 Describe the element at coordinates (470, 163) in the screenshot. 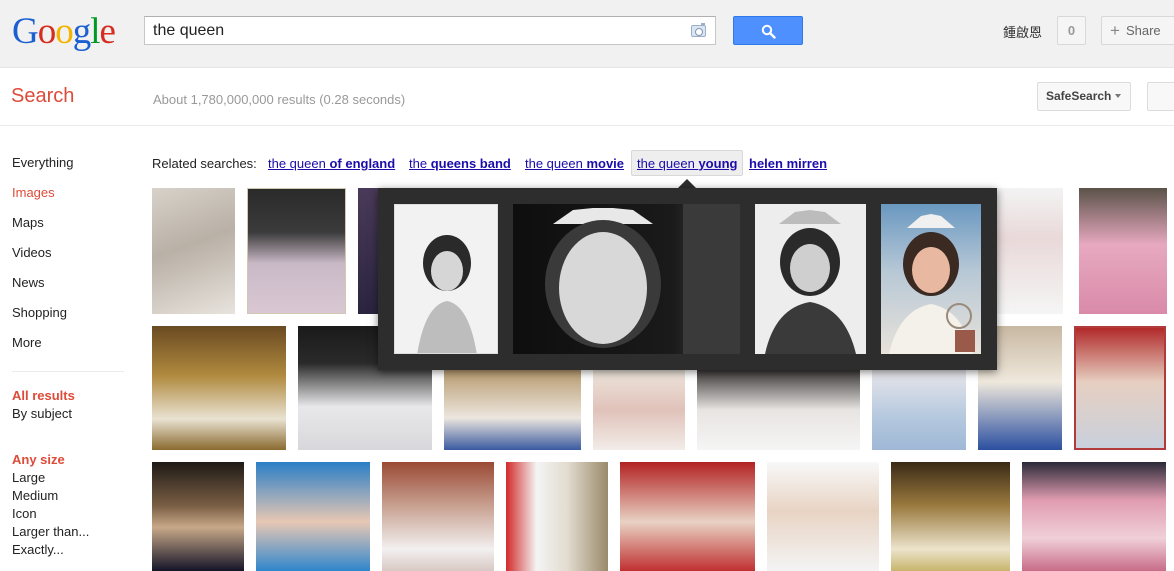

I see `related-search-bold: queens band` at that location.